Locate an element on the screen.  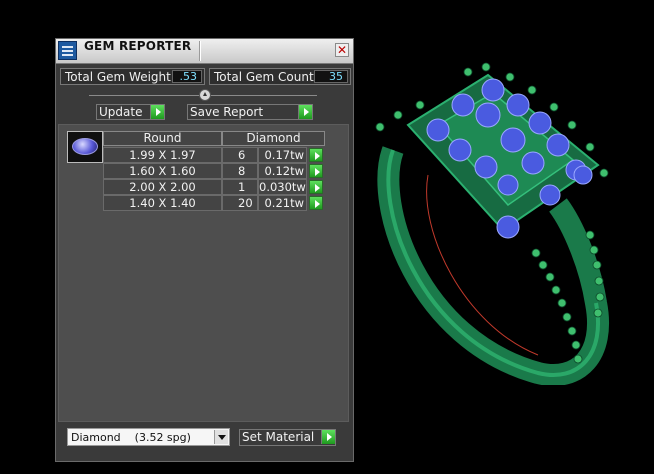
set-material-button: Set Material is located at coordinates (287, 437).